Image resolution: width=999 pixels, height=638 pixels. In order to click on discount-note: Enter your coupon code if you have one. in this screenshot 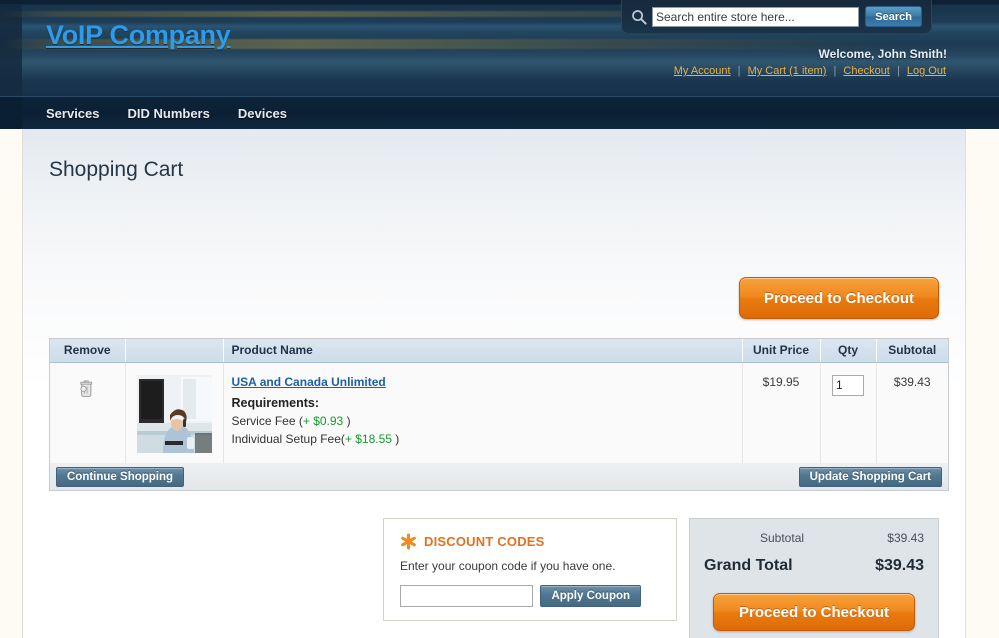, I will do `click(508, 566)`.